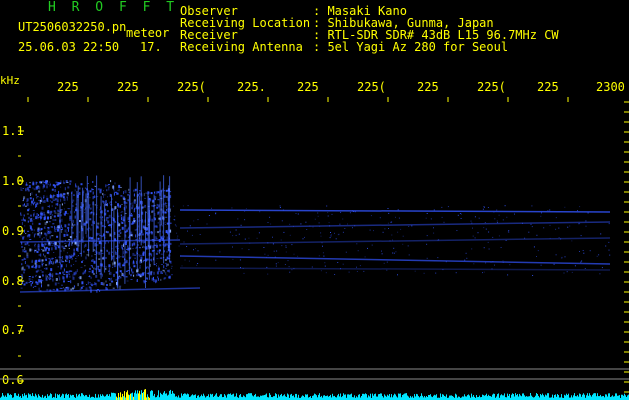  What do you see at coordinates (241, 47) in the screenshot?
I see `antenna-label: Receiving Antenna` at bounding box center [241, 47].